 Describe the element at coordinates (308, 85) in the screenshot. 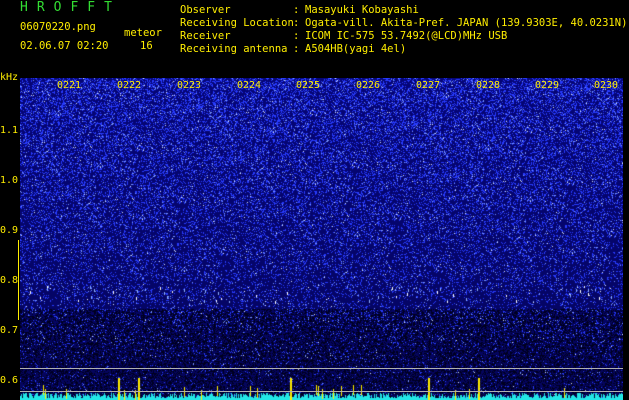

I see `x-tick-label: 0225` at that location.